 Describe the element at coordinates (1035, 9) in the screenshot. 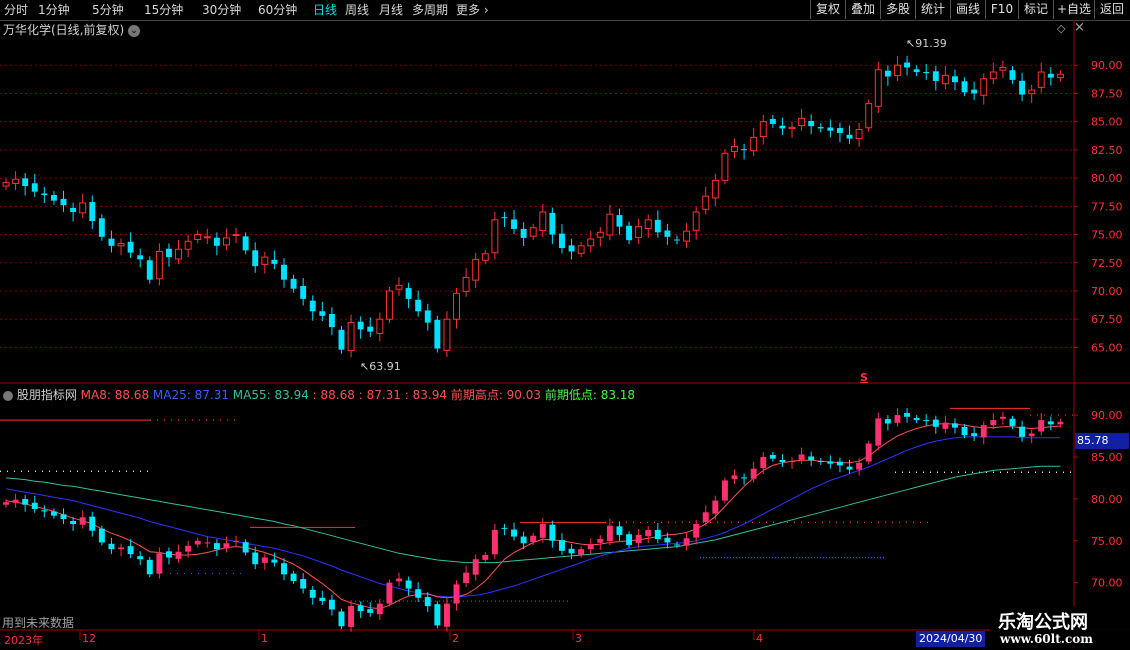

I see `mark-button: 标记` at that location.